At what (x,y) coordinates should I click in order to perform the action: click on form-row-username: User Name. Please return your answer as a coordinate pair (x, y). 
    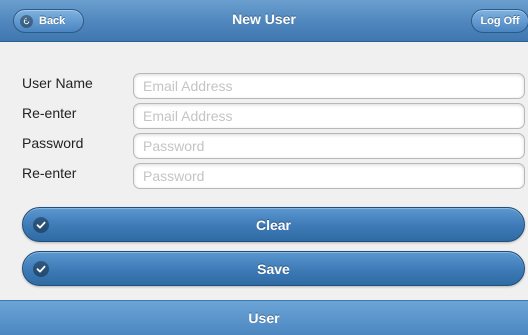
    Looking at the image, I should click on (264, 88).